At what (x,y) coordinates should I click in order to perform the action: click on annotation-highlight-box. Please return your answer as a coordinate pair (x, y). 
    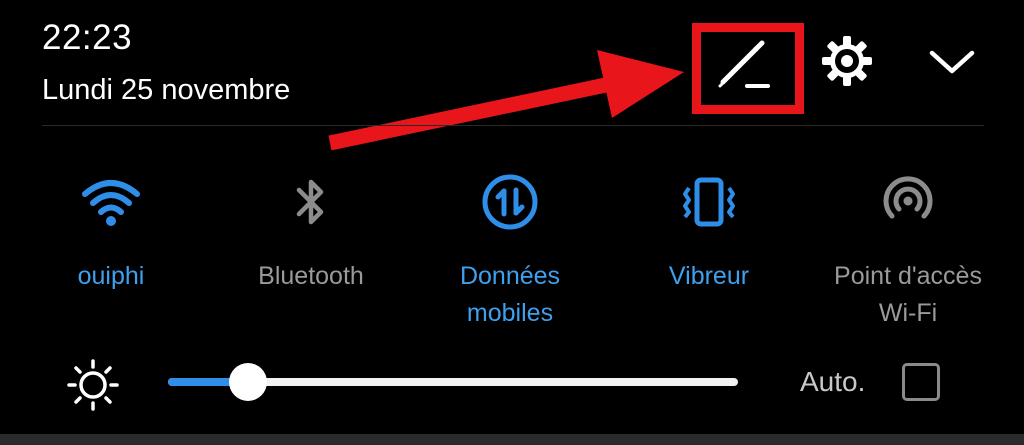
    Looking at the image, I should click on (748, 68).